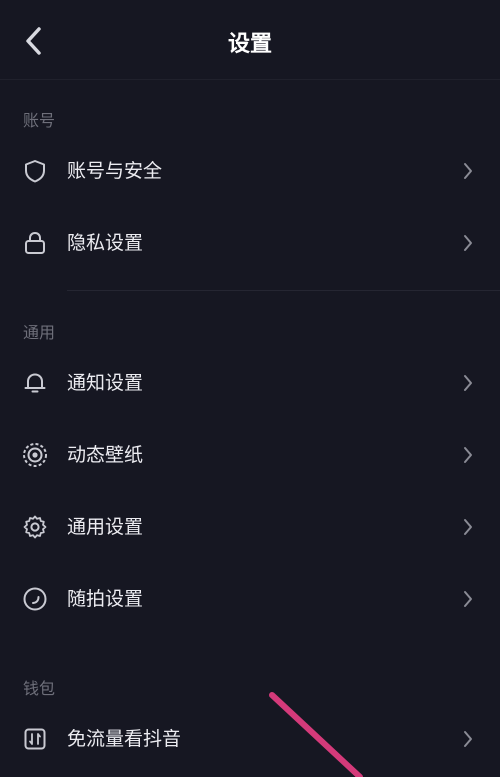 Image resolution: width=500 pixels, height=777 pixels. I want to click on settings-item-label: 通用设置, so click(105, 527).